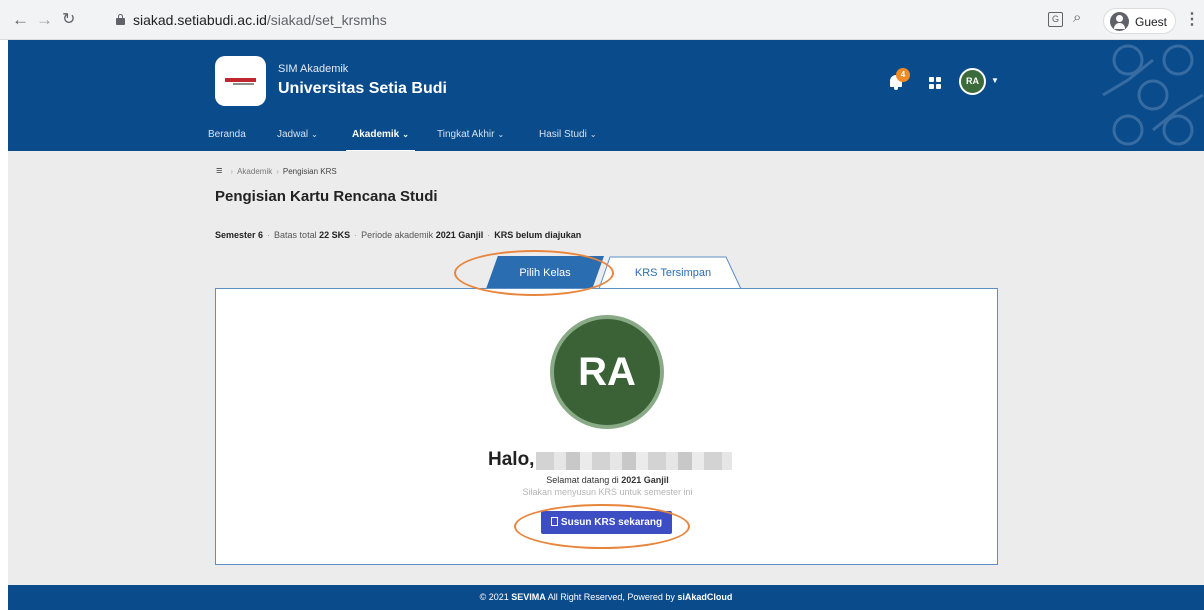 This screenshot has width=1204, height=610. What do you see at coordinates (607, 372) in the screenshot?
I see `user-avatar-large: RA` at bounding box center [607, 372].